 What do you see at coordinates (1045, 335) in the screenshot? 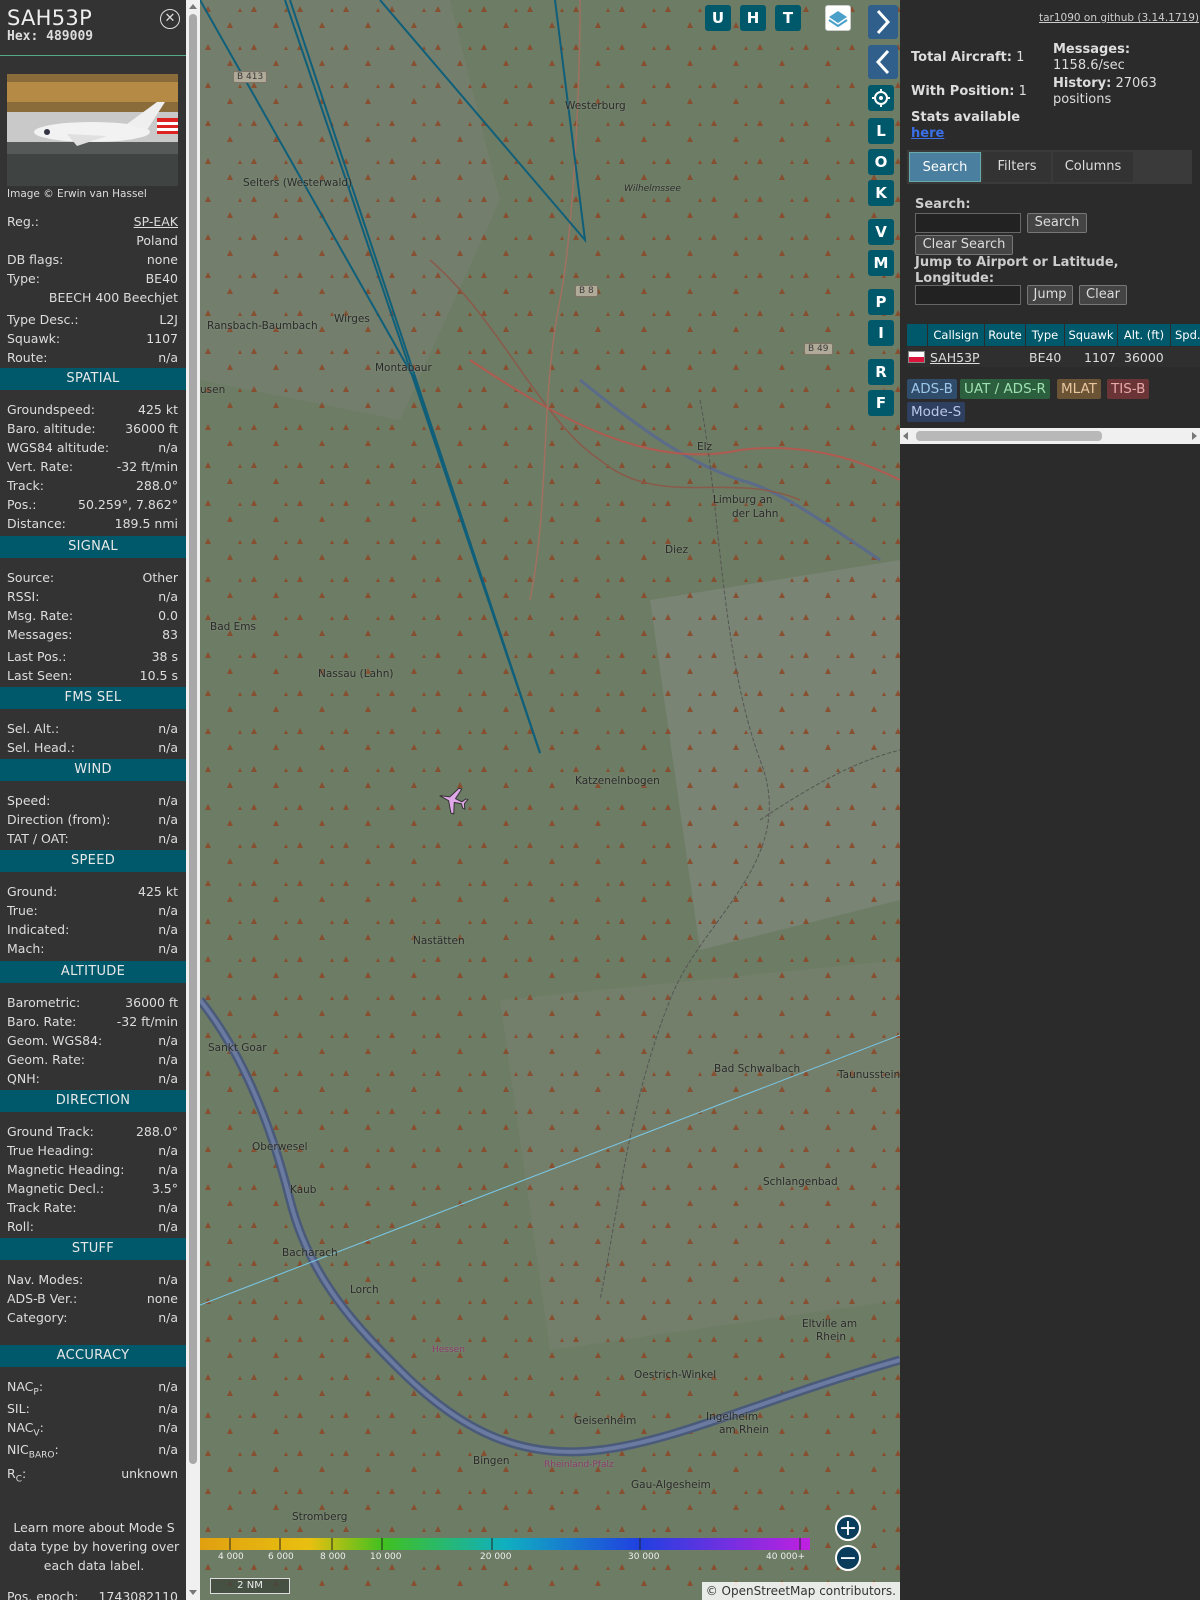
I see `table-header-type: Type` at bounding box center [1045, 335].